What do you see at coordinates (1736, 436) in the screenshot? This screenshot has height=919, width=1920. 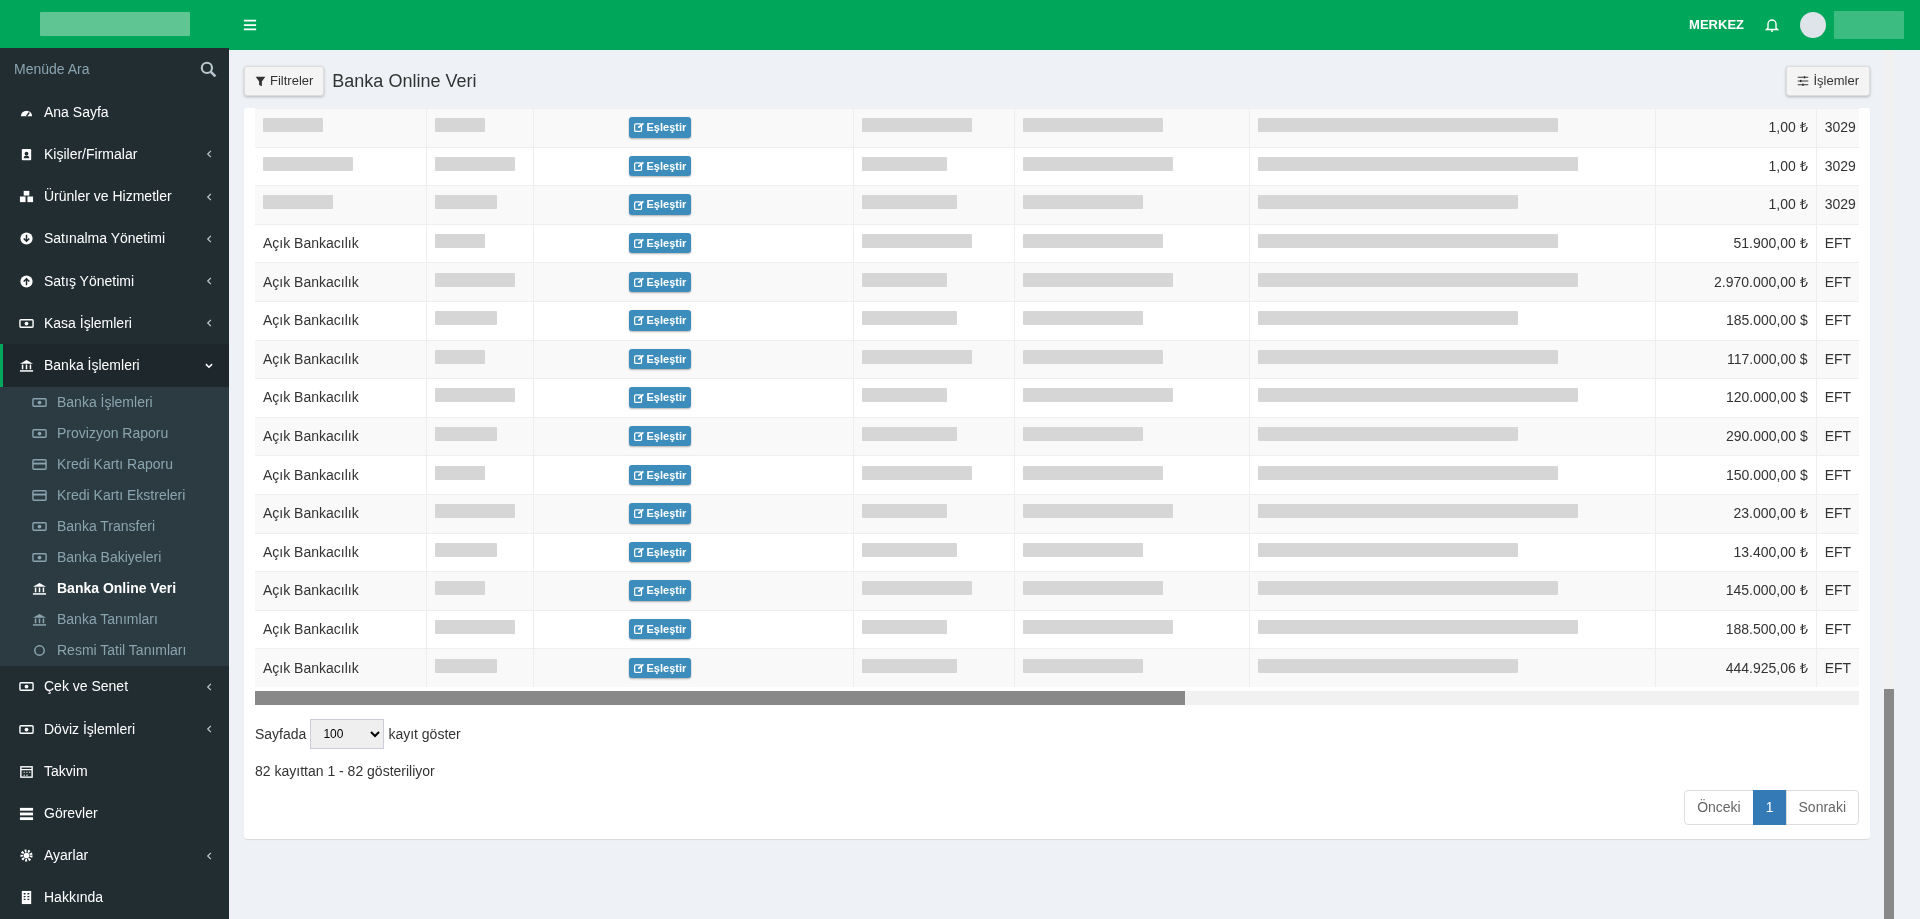 I see `table-cell: 290.000,00 $` at bounding box center [1736, 436].